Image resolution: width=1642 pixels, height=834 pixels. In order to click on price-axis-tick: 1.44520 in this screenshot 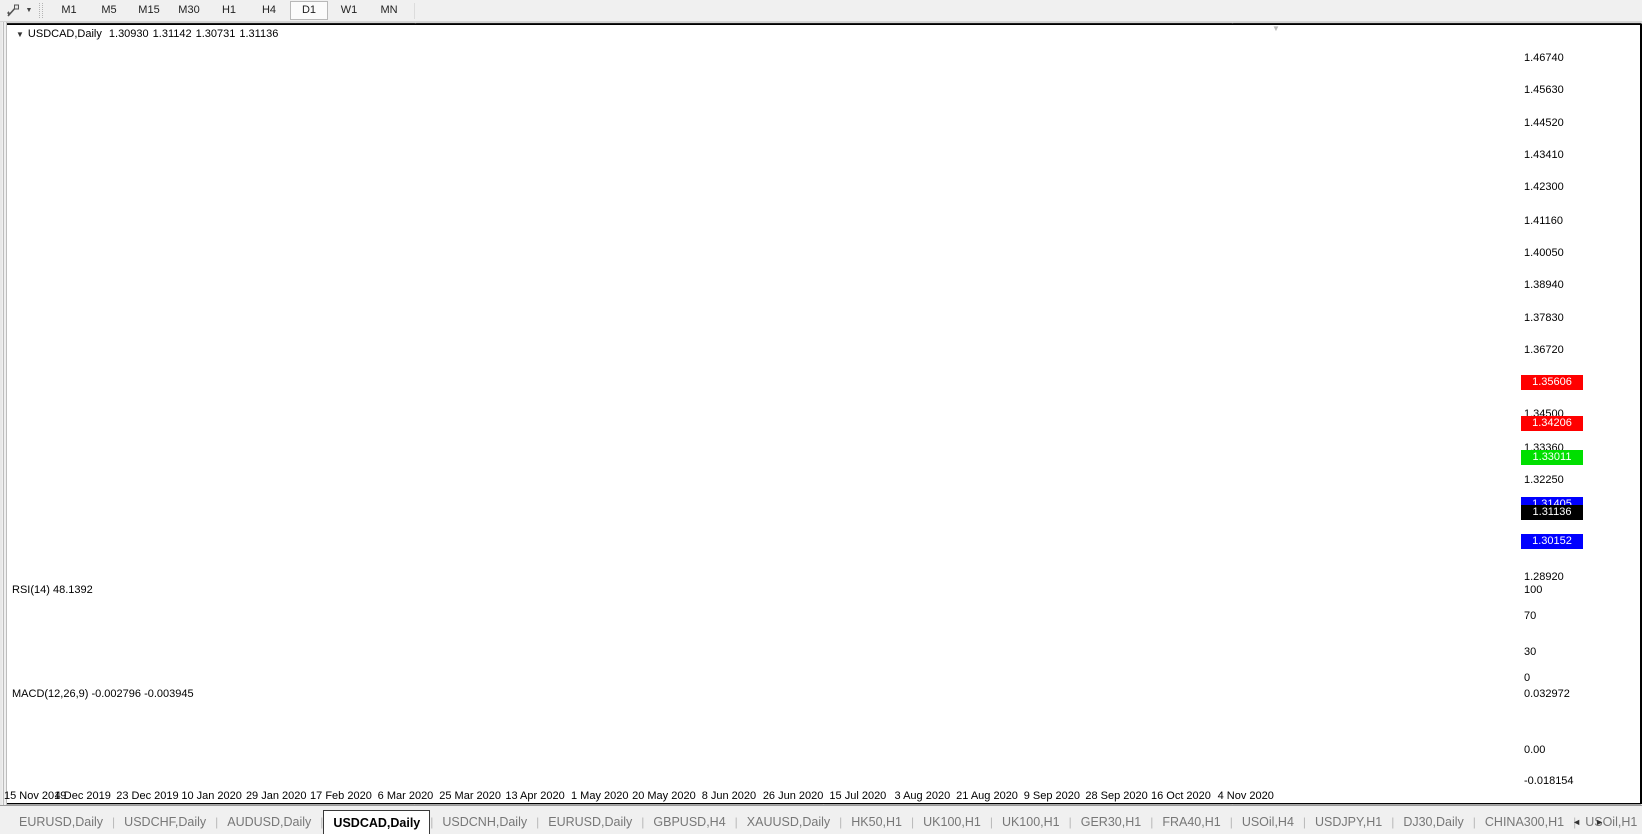, I will do `click(1544, 122)`.